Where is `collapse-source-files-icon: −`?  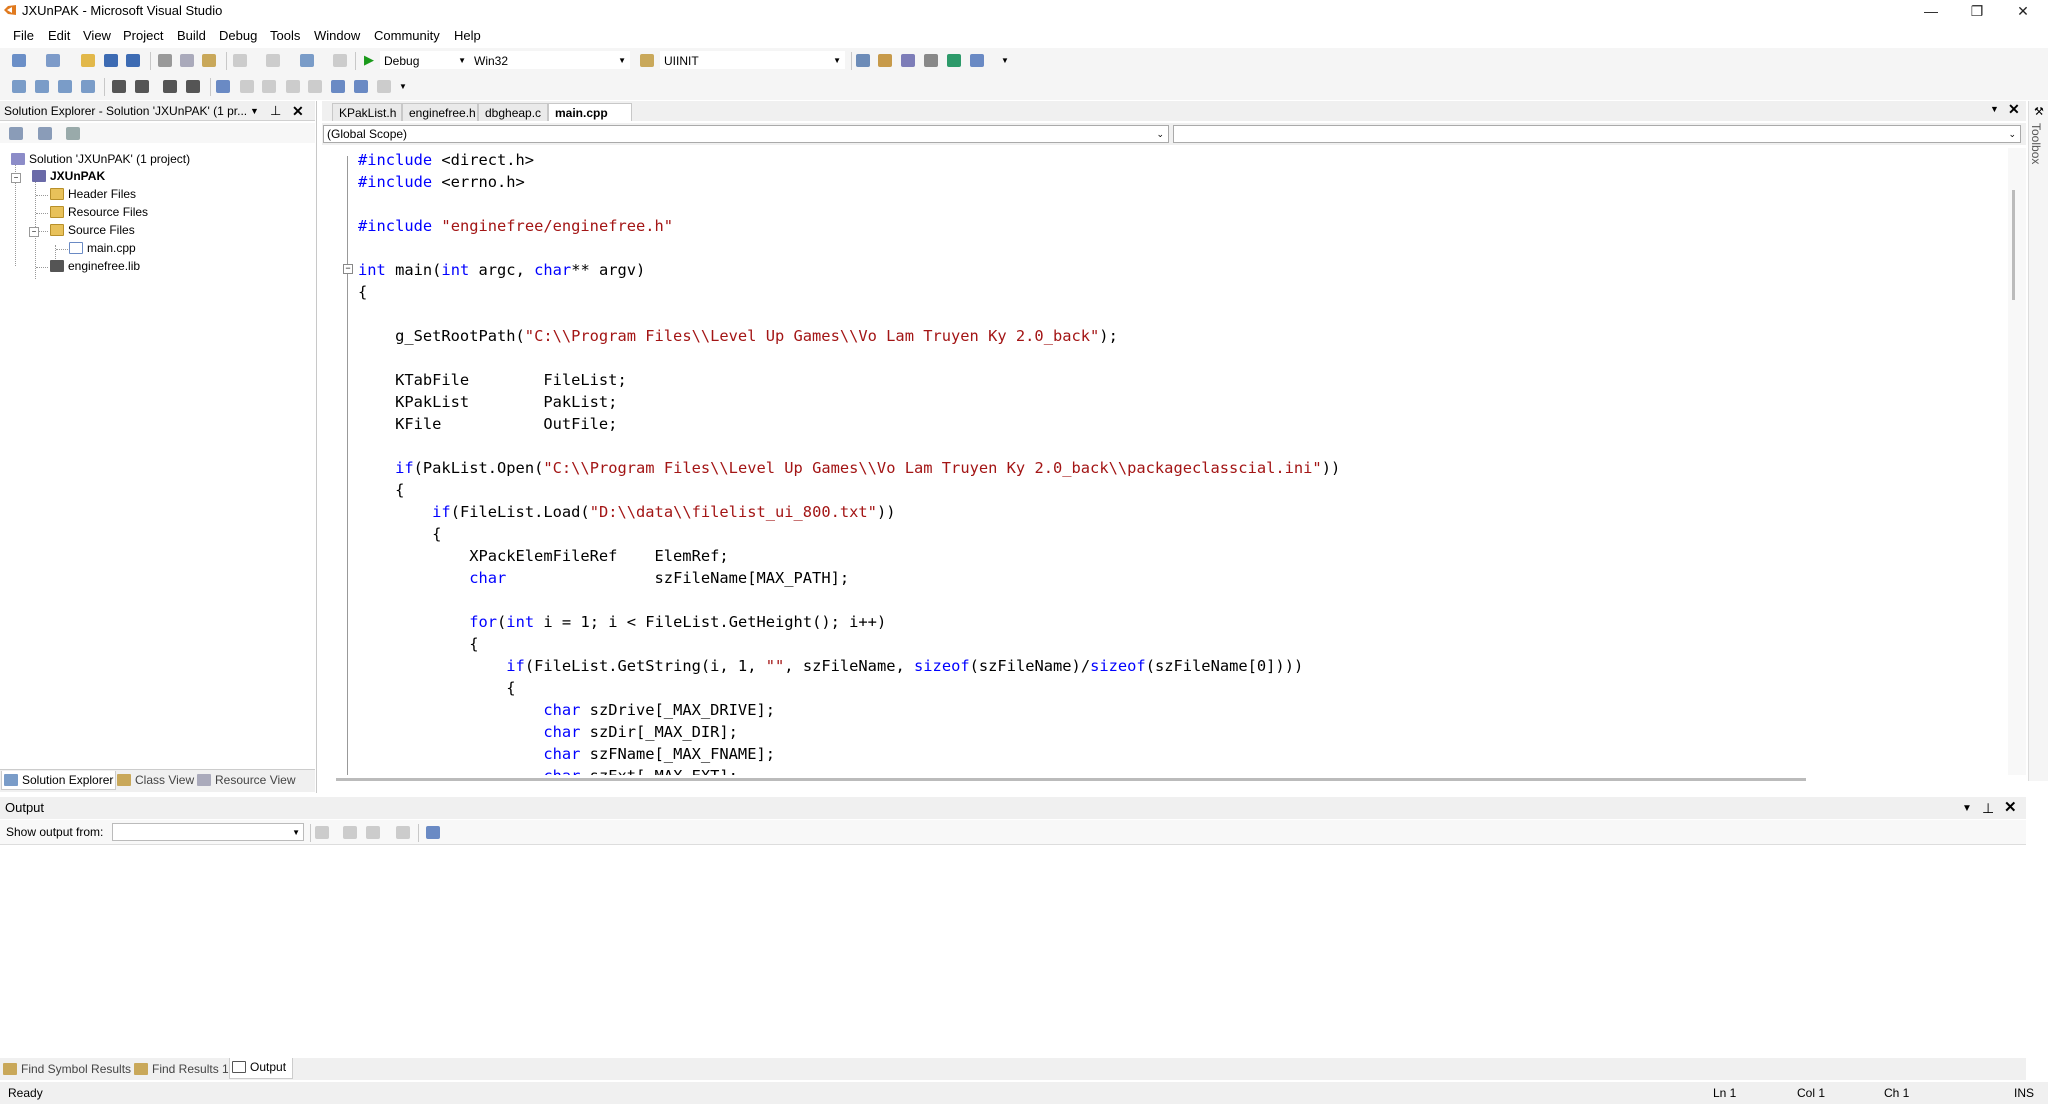 collapse-source-files-icon: − is located at coordinates (34, 232).